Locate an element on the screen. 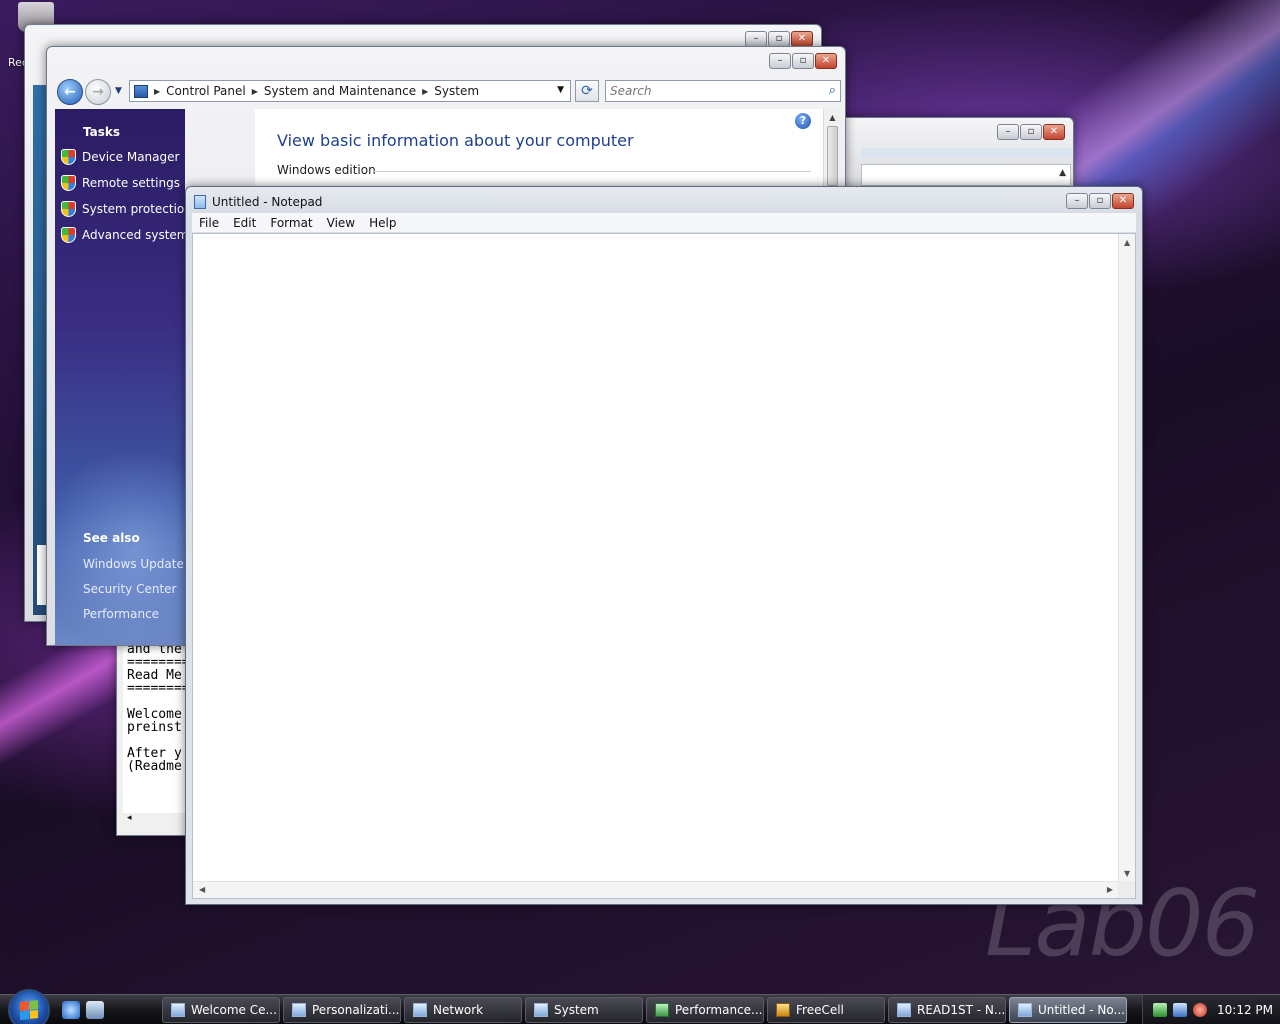 The width and height of the screenshot is (1280, 1024). switch-windows-icon is located at coordinates (95, 1010).